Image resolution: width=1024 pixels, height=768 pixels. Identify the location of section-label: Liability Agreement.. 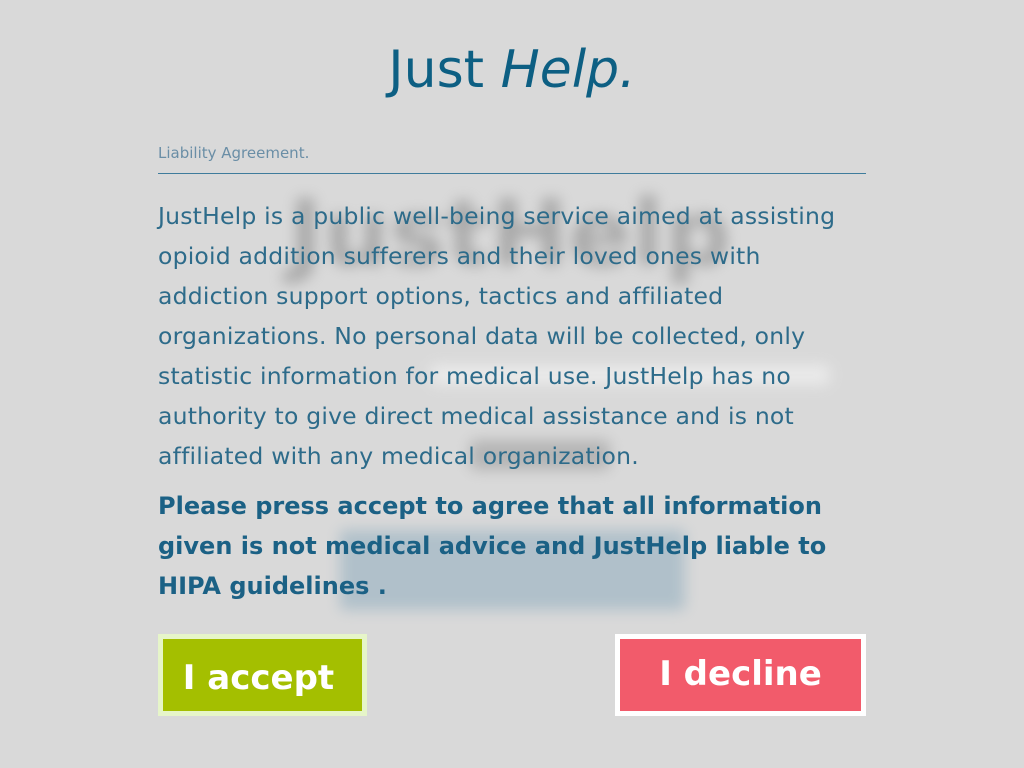
(234, 153).